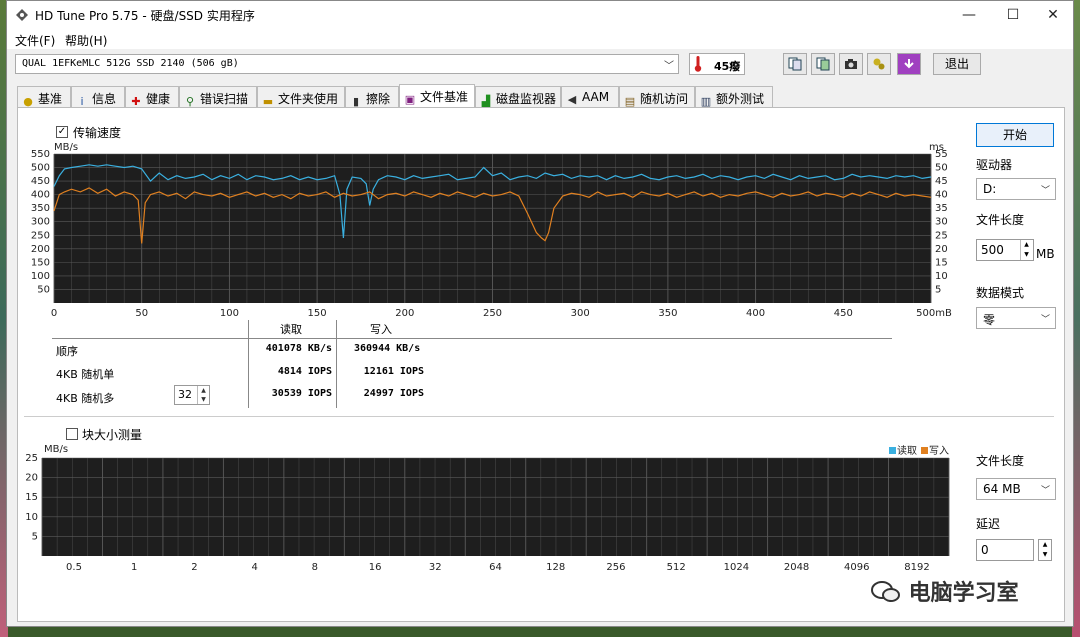  I want to click on copy-text-button, so click(795, 64).